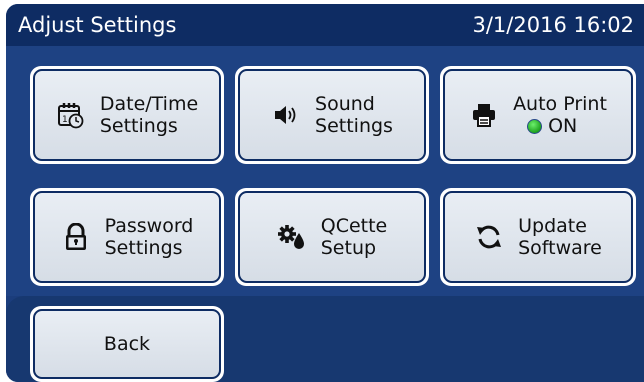 The image size is (644, 382). I want to click on password-line1: Password, so click(149, 226).